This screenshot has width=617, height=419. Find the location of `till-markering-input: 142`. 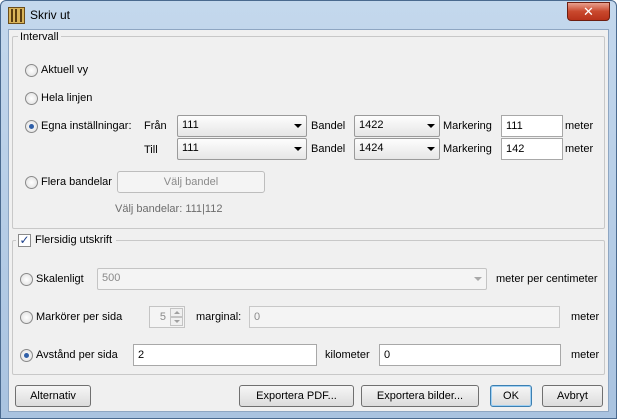

till-markering-input: 142 is located at coordinates (532, 149).